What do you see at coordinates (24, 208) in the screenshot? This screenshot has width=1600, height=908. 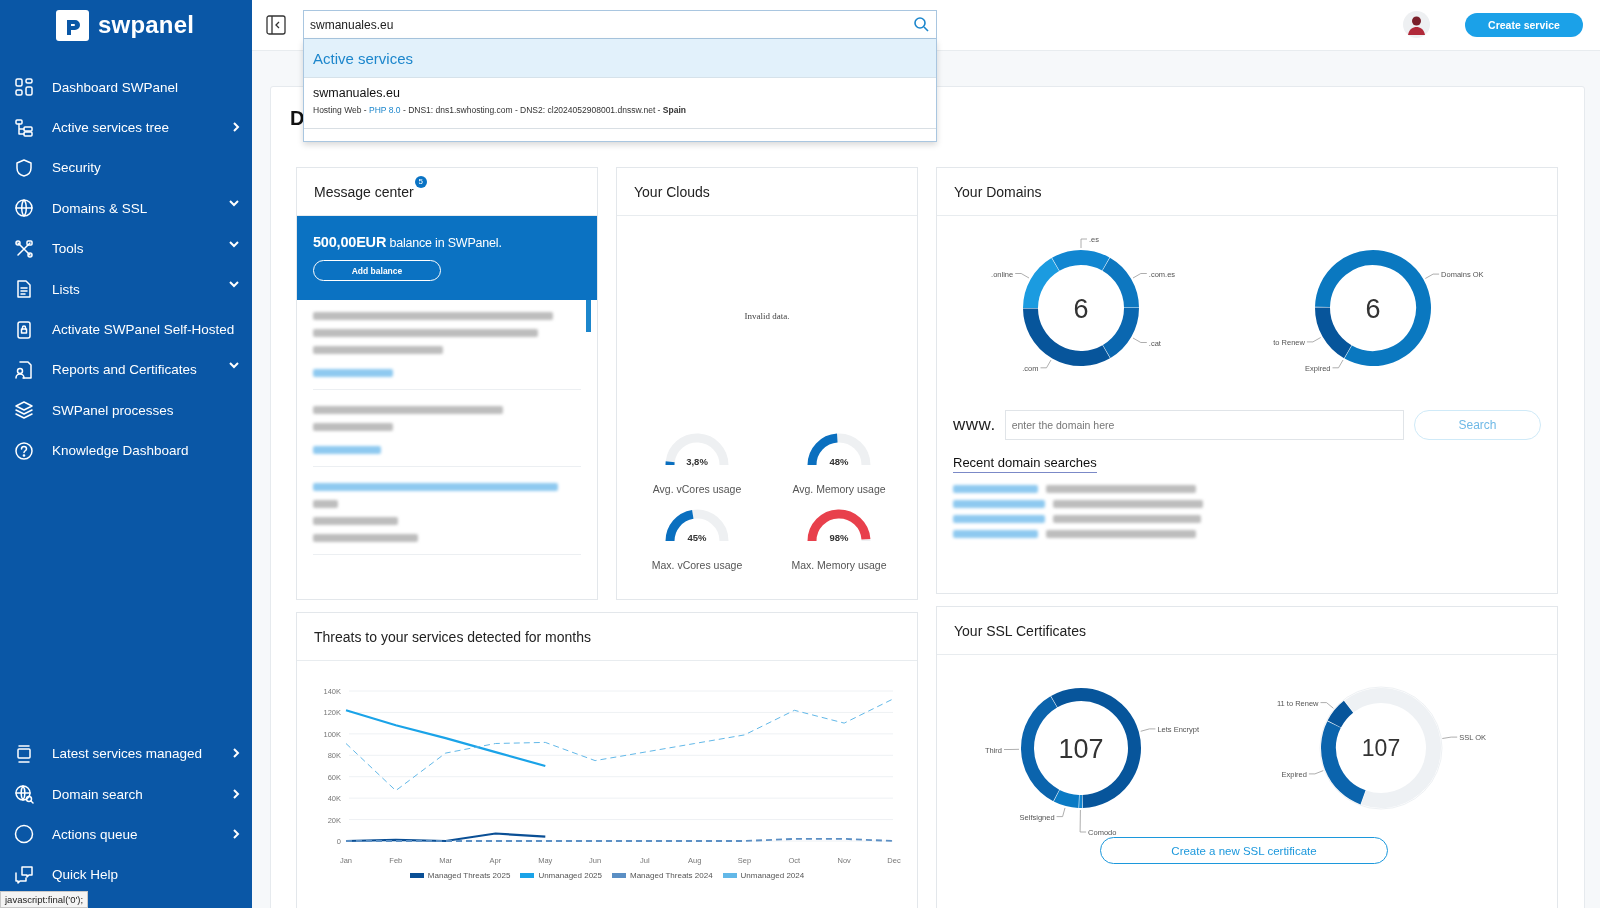 I see `globe-icon` at bounding box center [24, 208].